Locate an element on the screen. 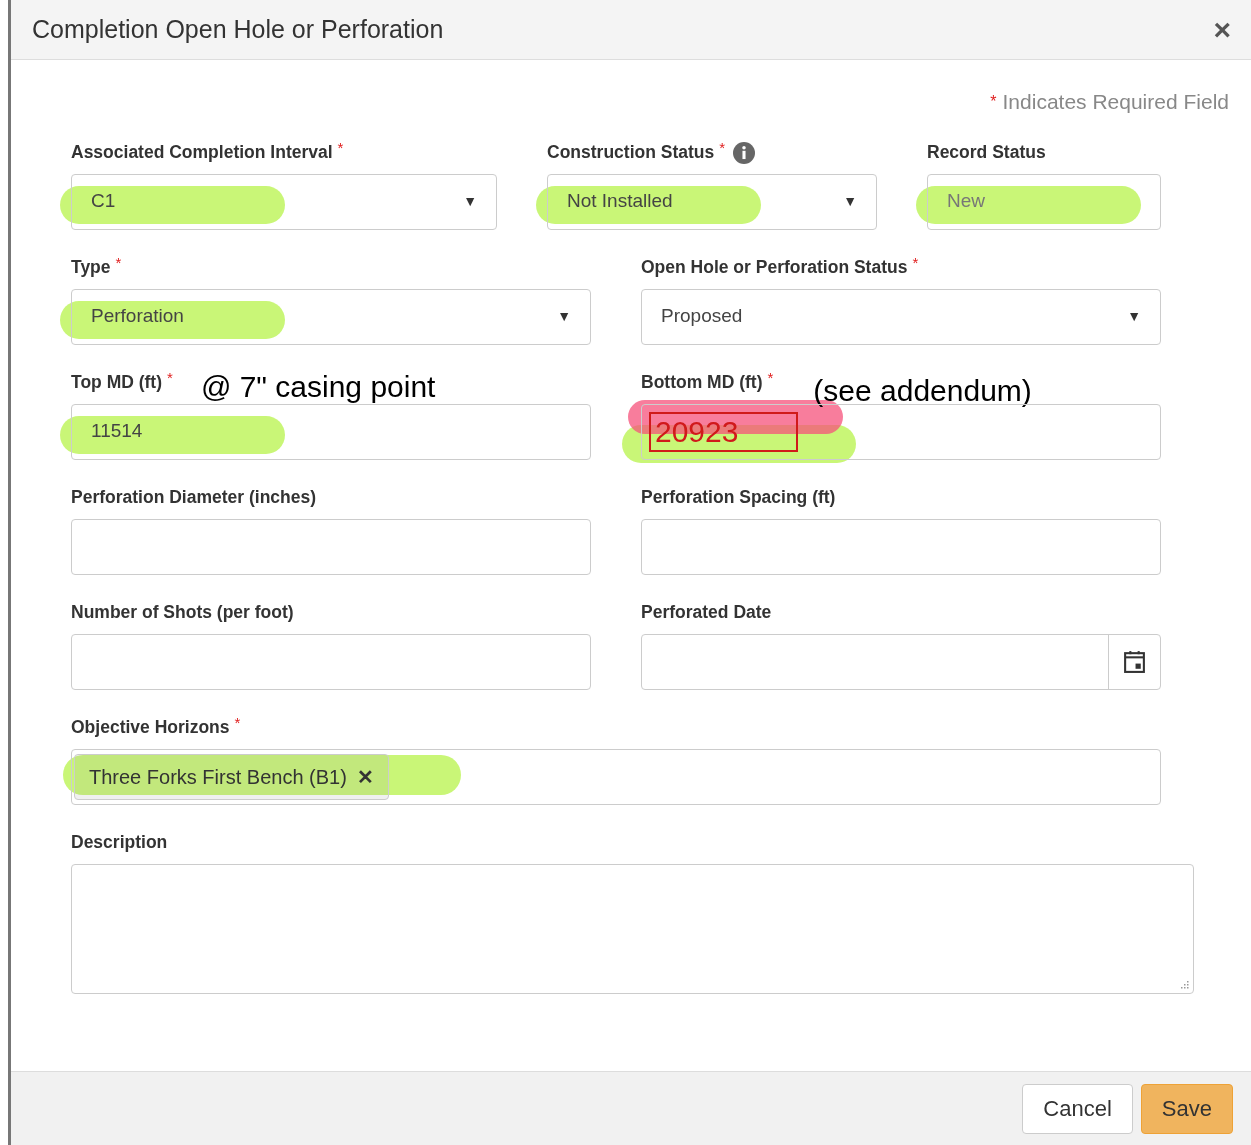  field-label: Type is located at coordinates (91, 268).